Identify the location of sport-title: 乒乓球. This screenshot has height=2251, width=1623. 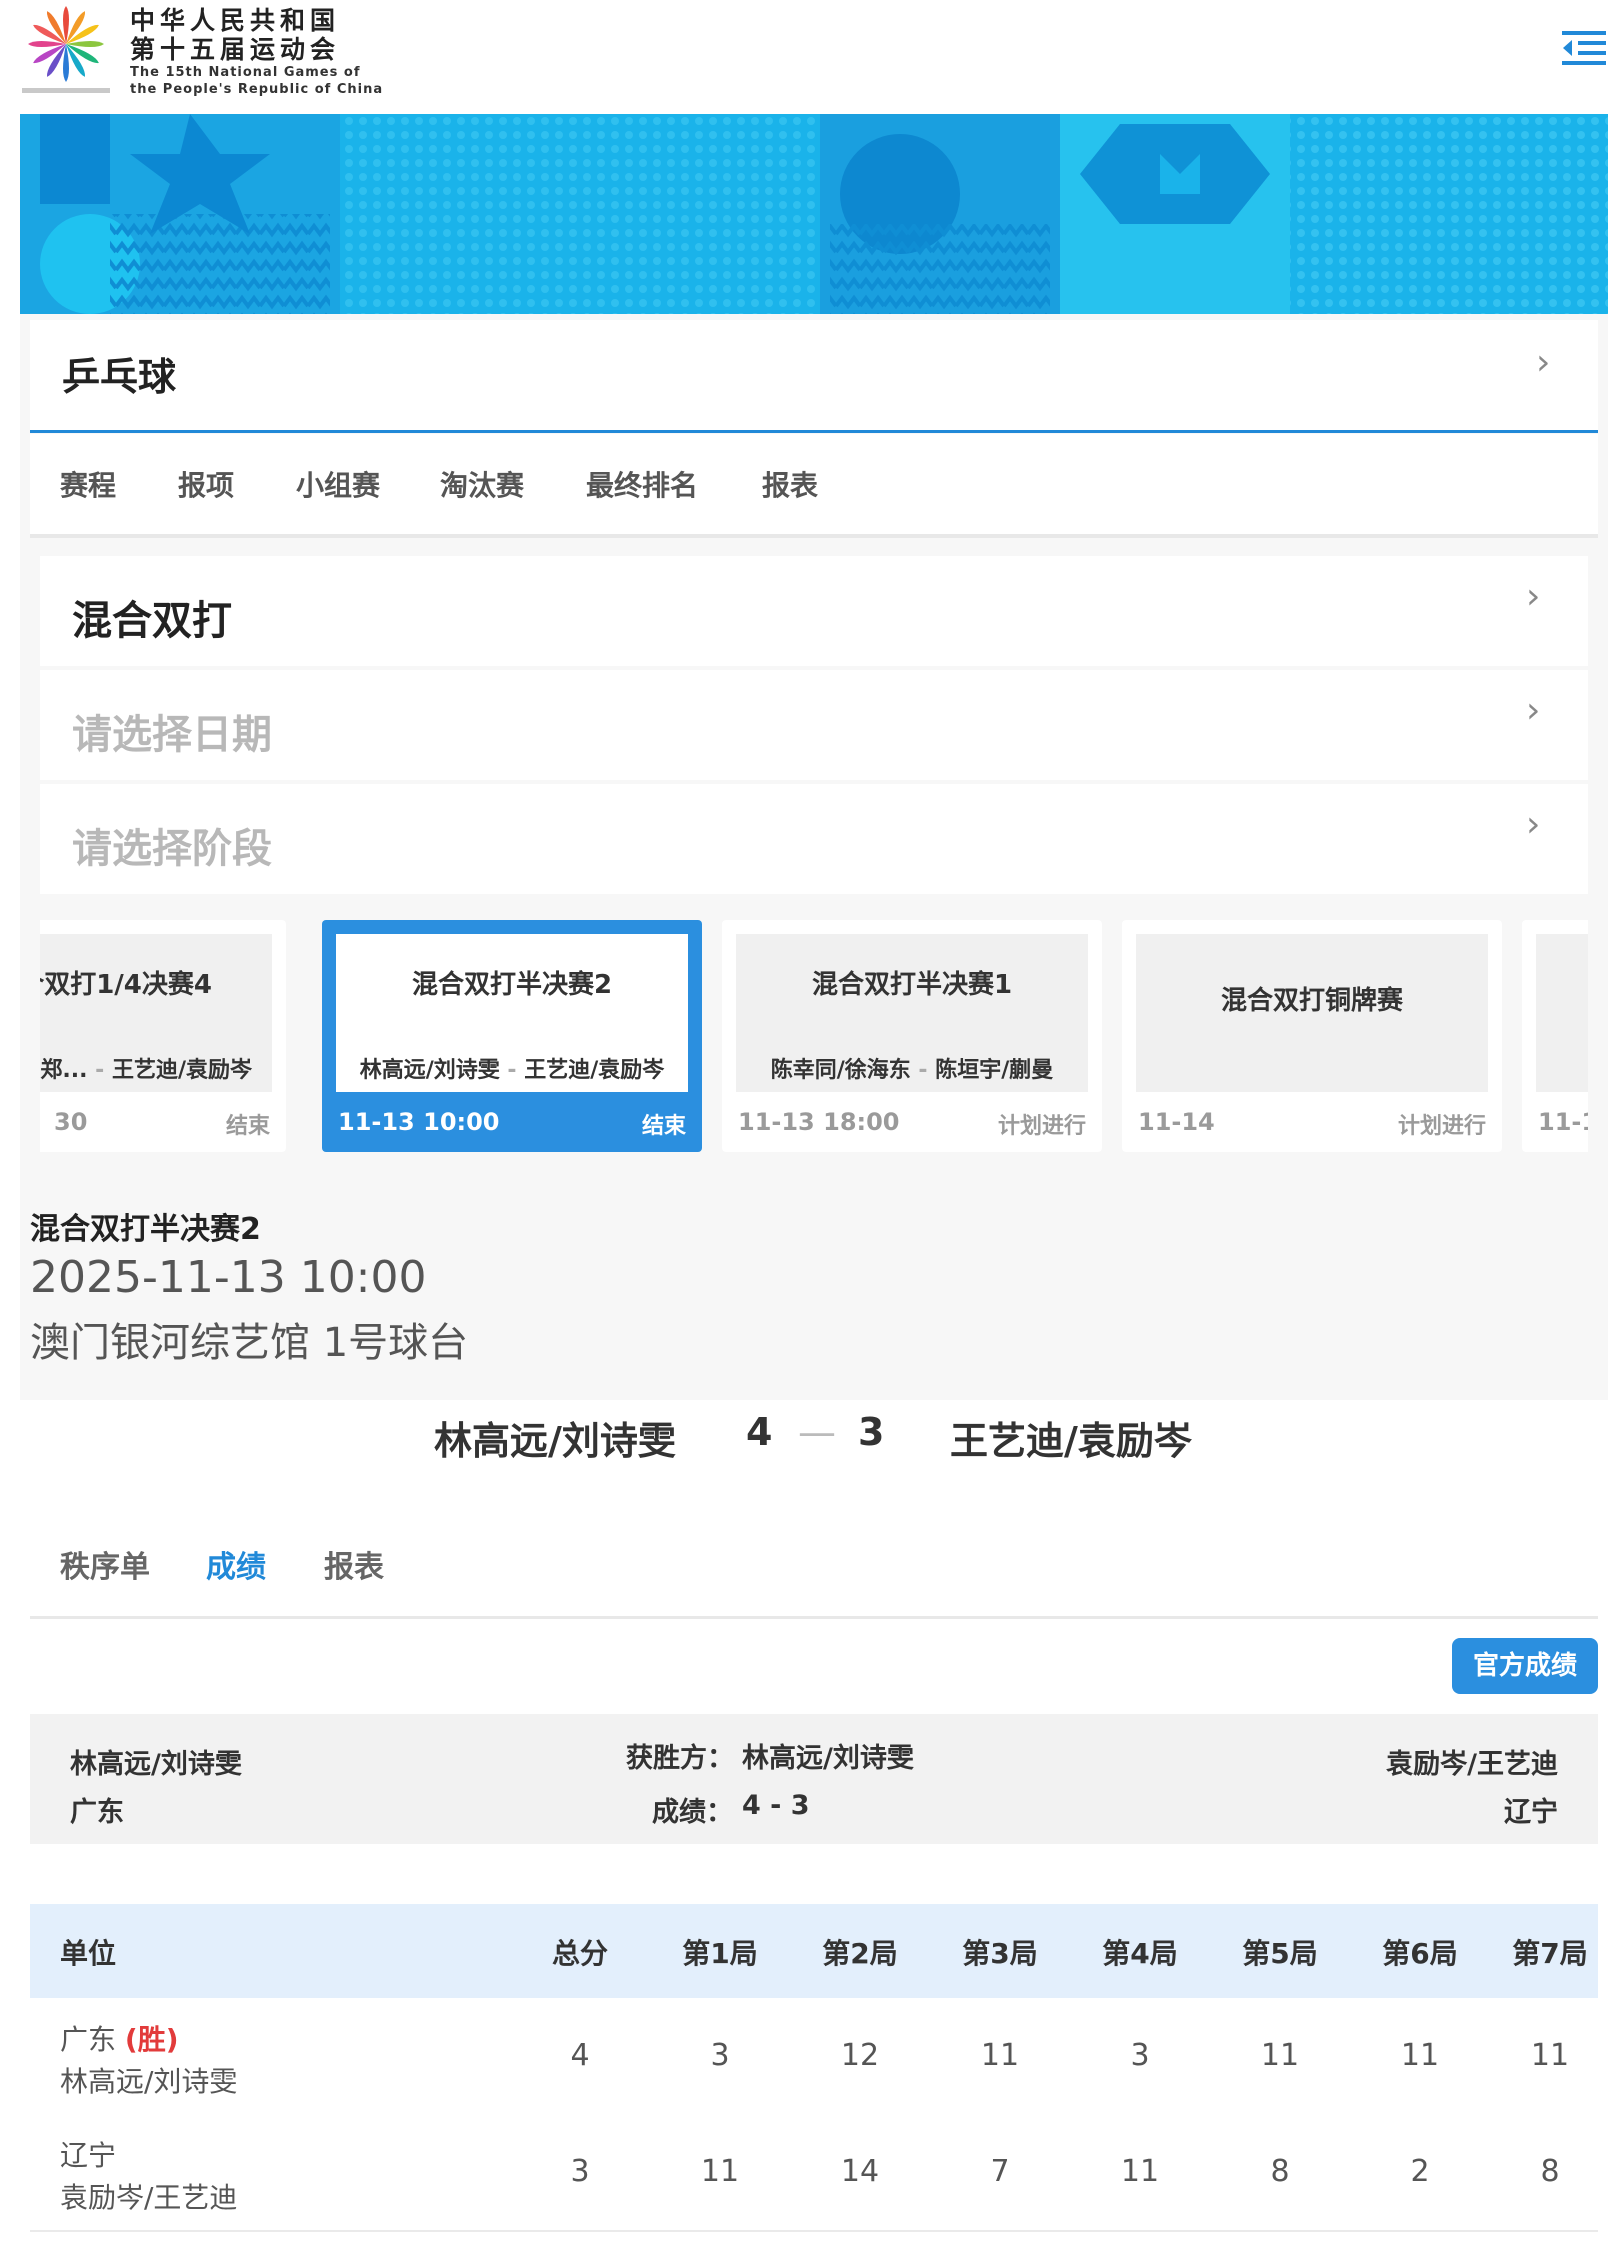
(119, 377).